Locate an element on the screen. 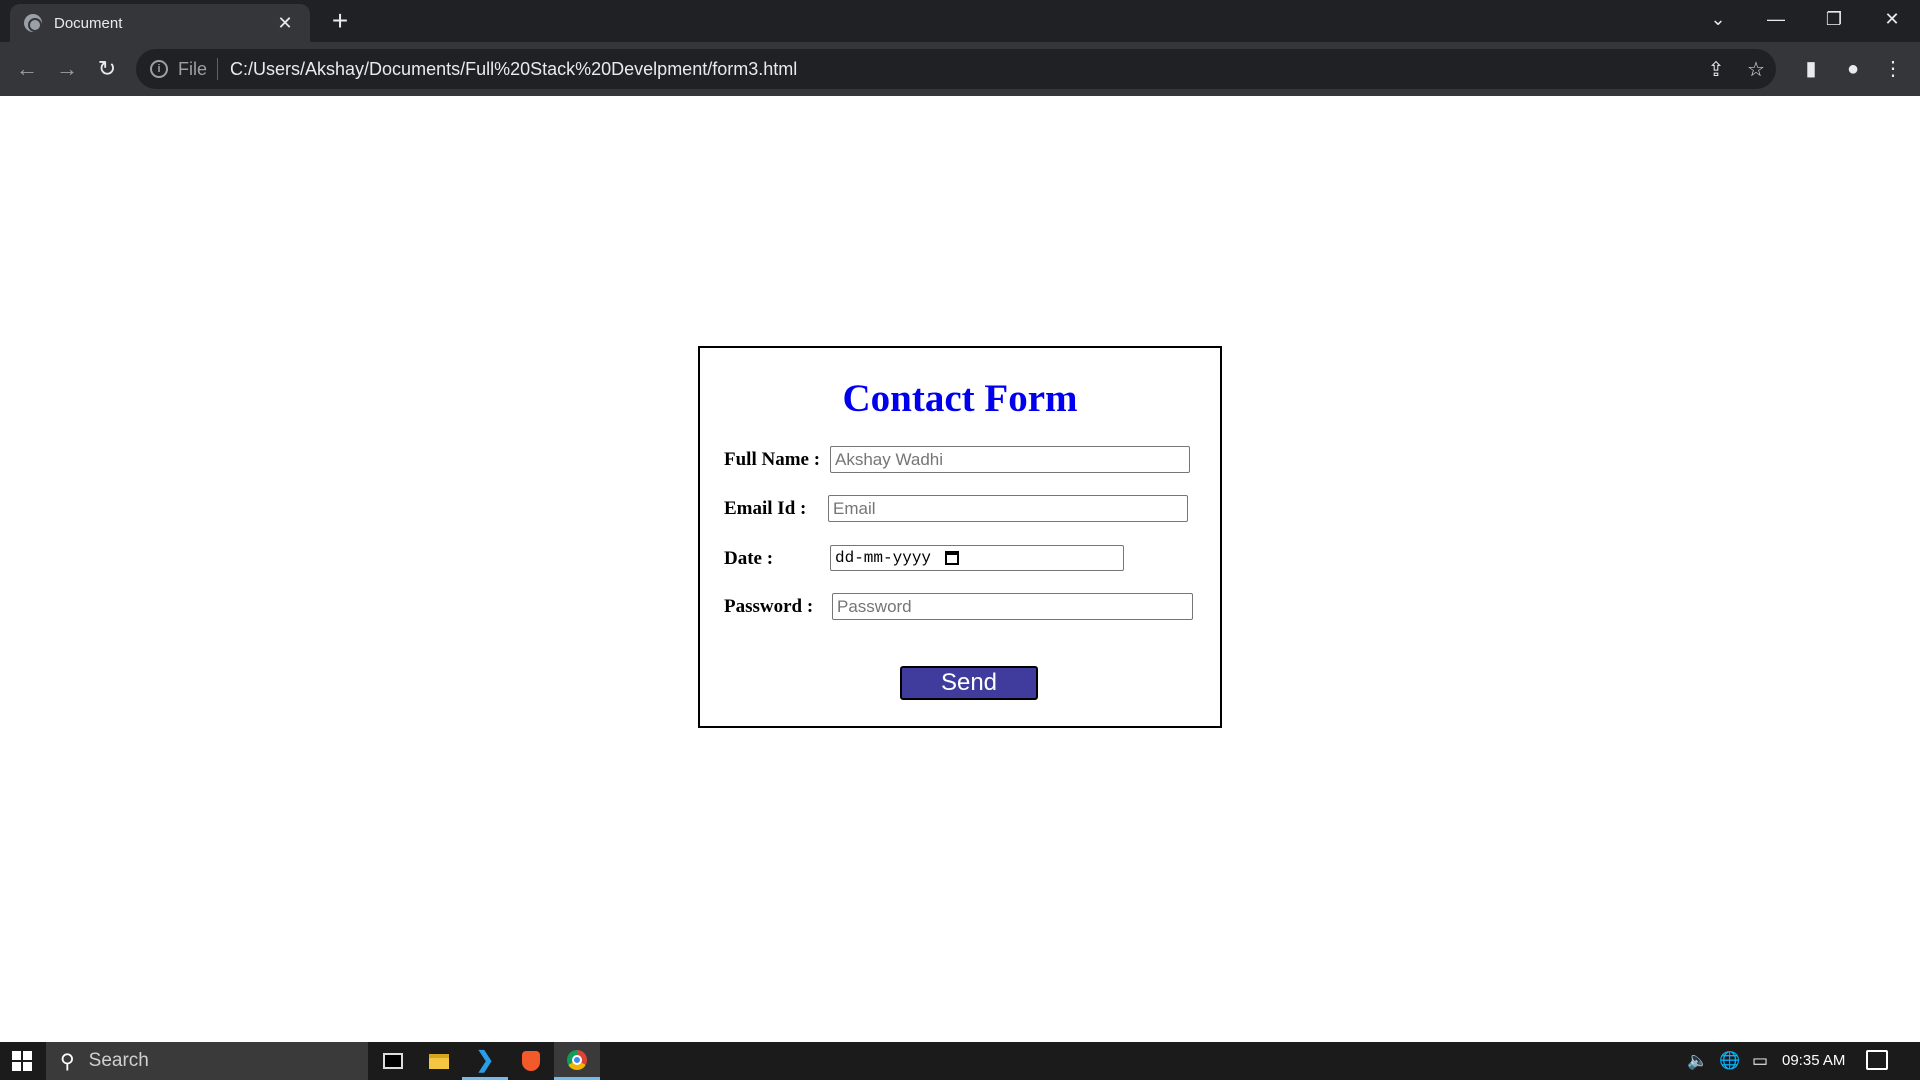 Image resolution: width=1920 pixels, height=1080 pixels. forward-button: → is located at coordinates (67, 69).